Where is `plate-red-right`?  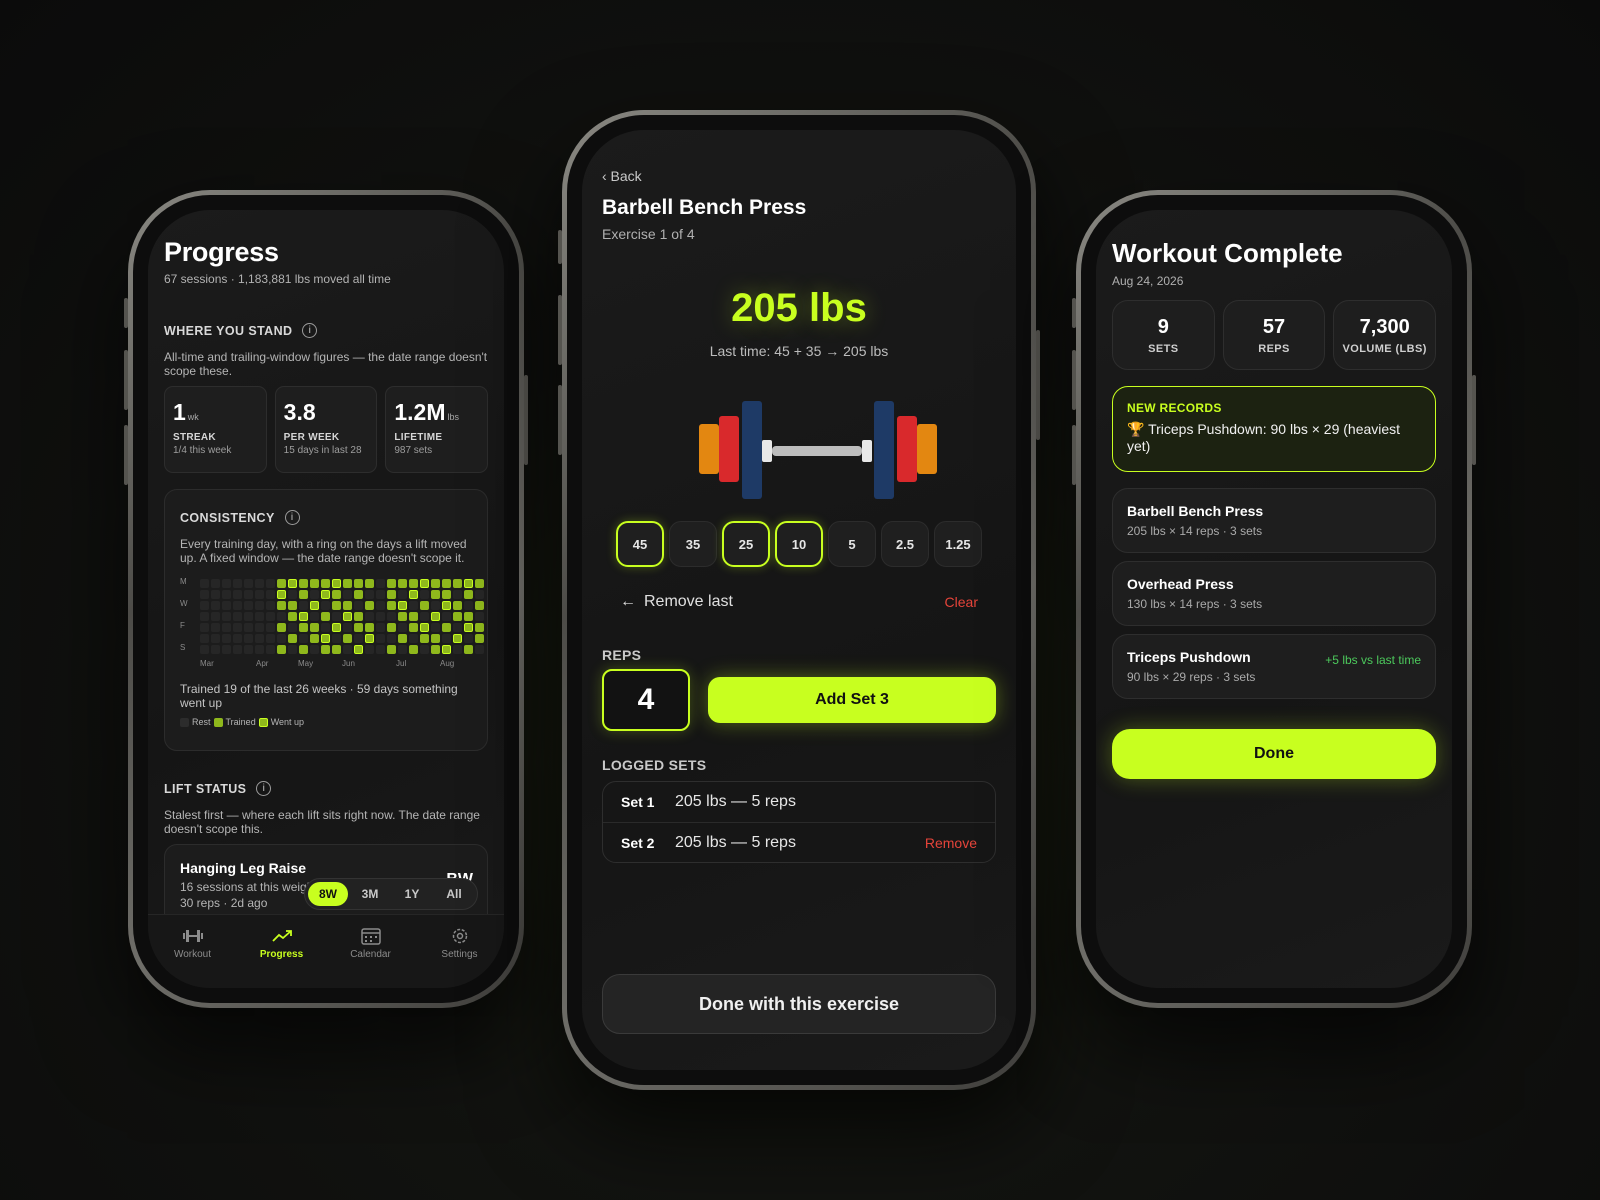
plate-red-right is located at coordinates (907, 449).